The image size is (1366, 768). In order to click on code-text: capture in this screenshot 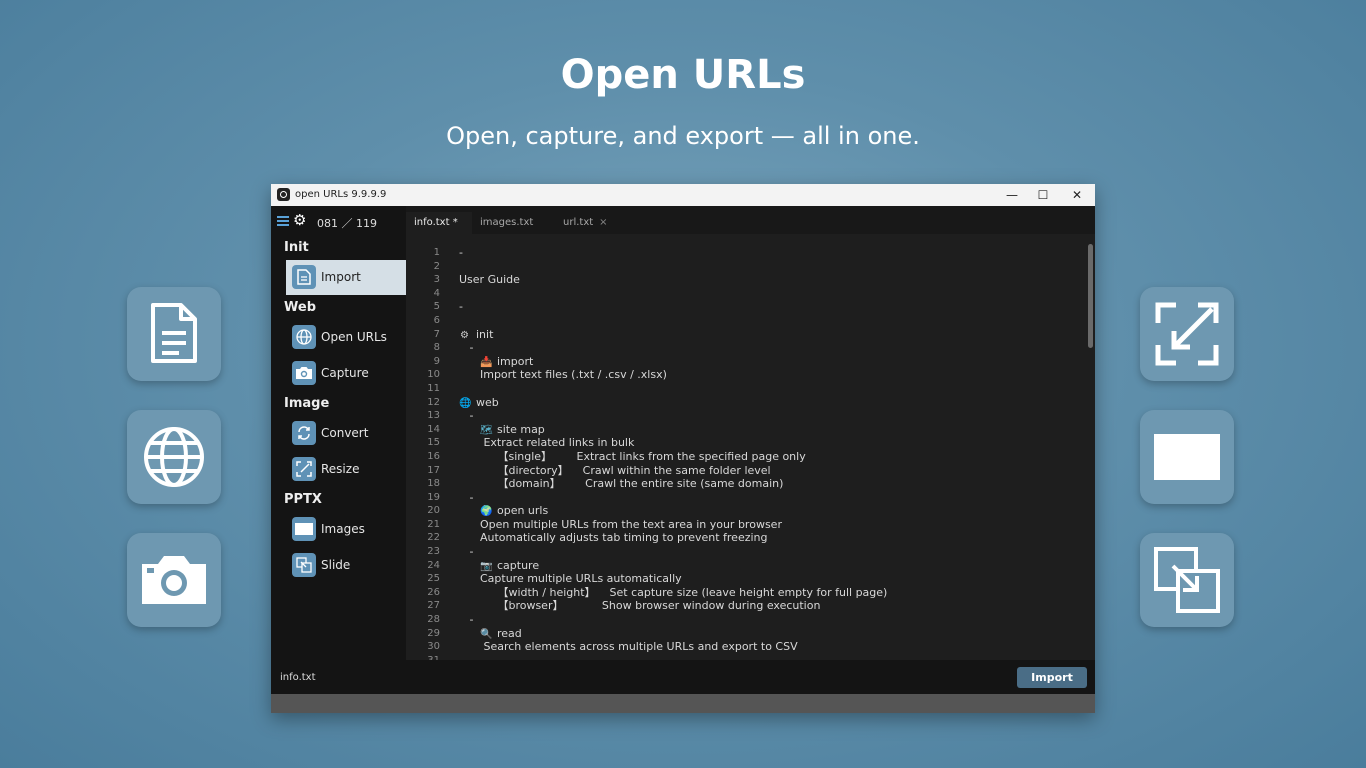, I will do `click(518, 565)`.